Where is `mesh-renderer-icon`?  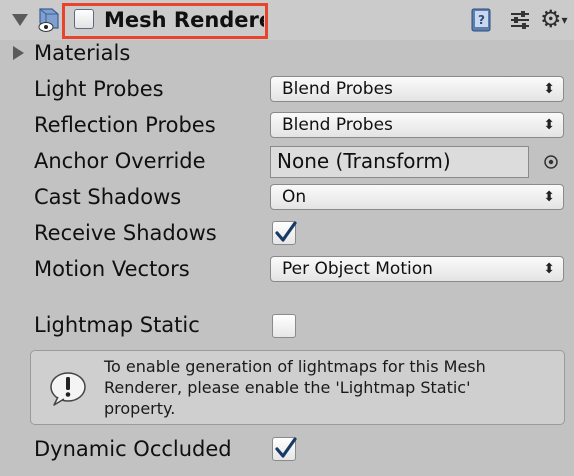 mesh-renderer-icon is located at coordinates (49, 20).